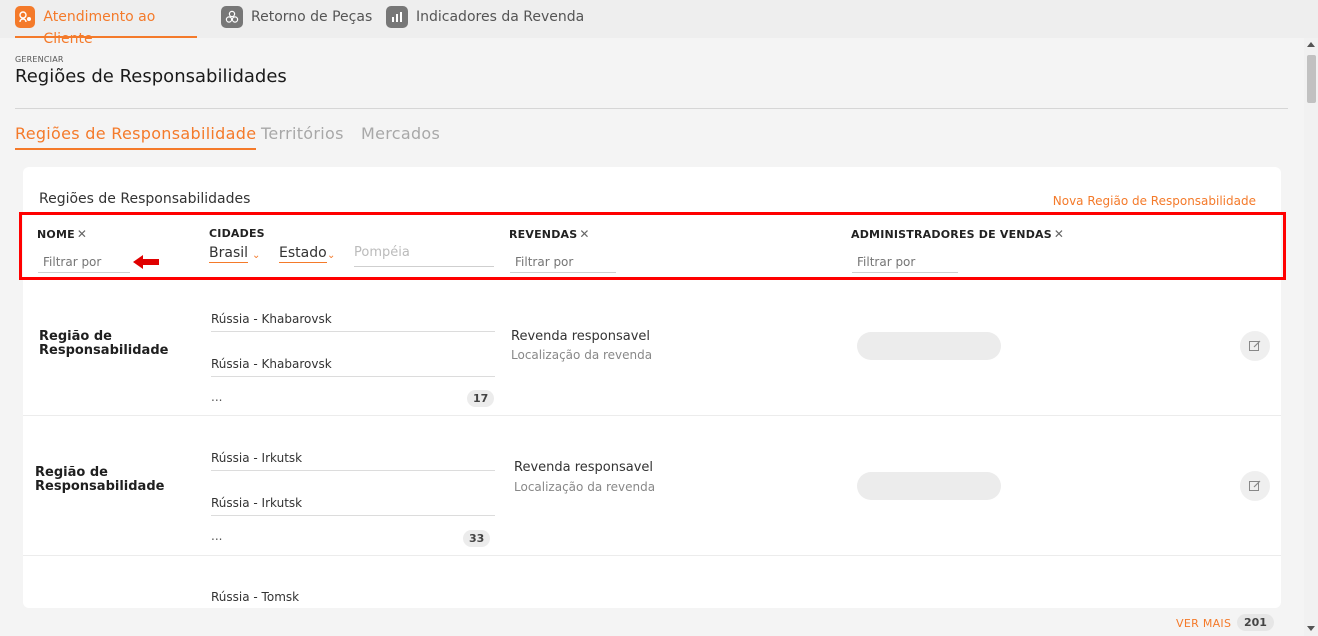  What do you see at coordinates (39, 59) in the screenshot?
I see `section-label: GERENCIAR` at bounding box center [39, 59].